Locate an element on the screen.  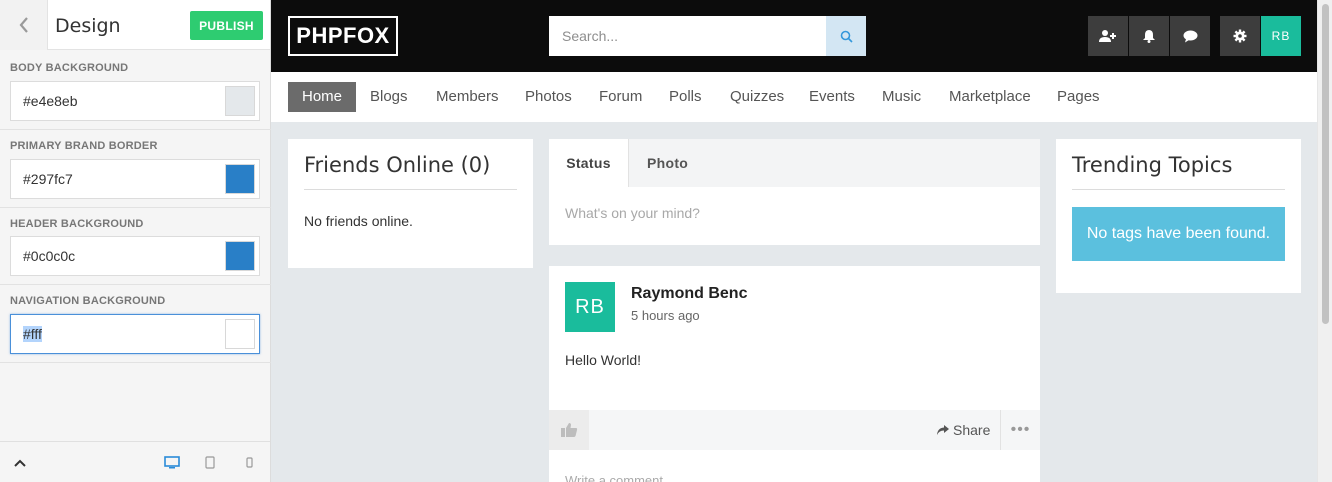
header-background-swatch is located at coordinates (240, 256).